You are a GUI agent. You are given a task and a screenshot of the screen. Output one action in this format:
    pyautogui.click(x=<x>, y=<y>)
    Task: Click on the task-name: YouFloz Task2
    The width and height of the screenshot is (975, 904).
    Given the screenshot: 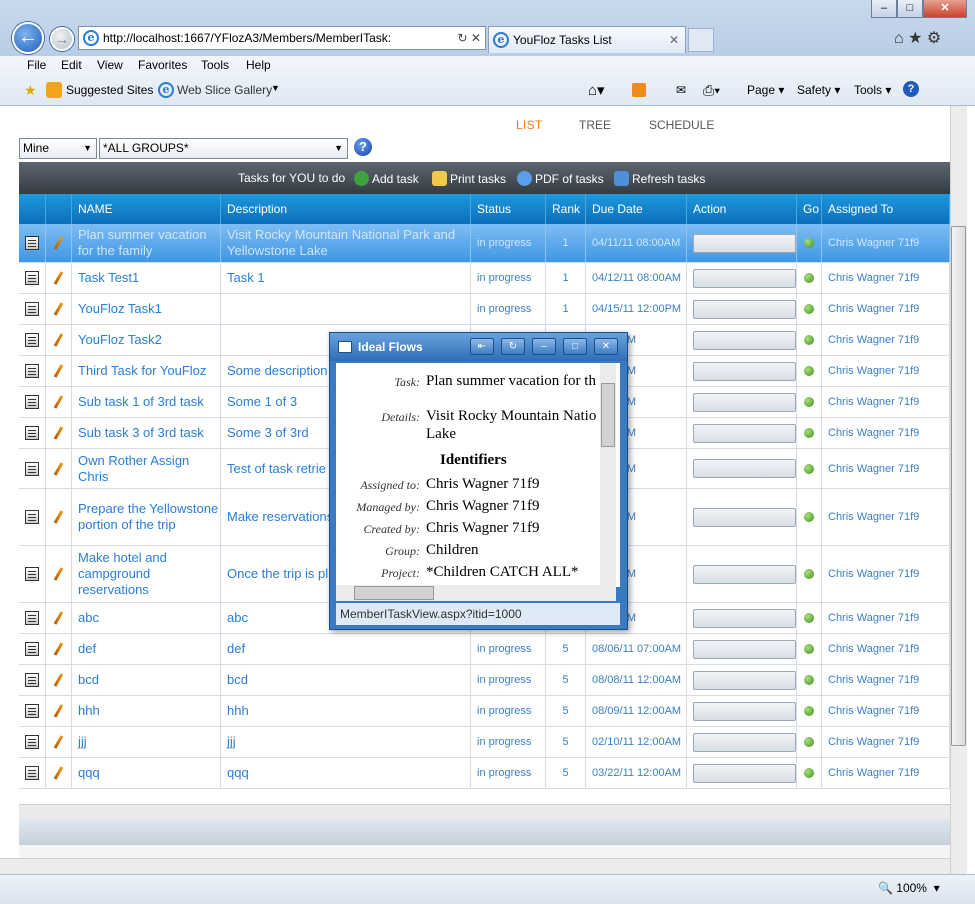 What is the action you would take?
    pyautogui.click(x=146, y=340)
    